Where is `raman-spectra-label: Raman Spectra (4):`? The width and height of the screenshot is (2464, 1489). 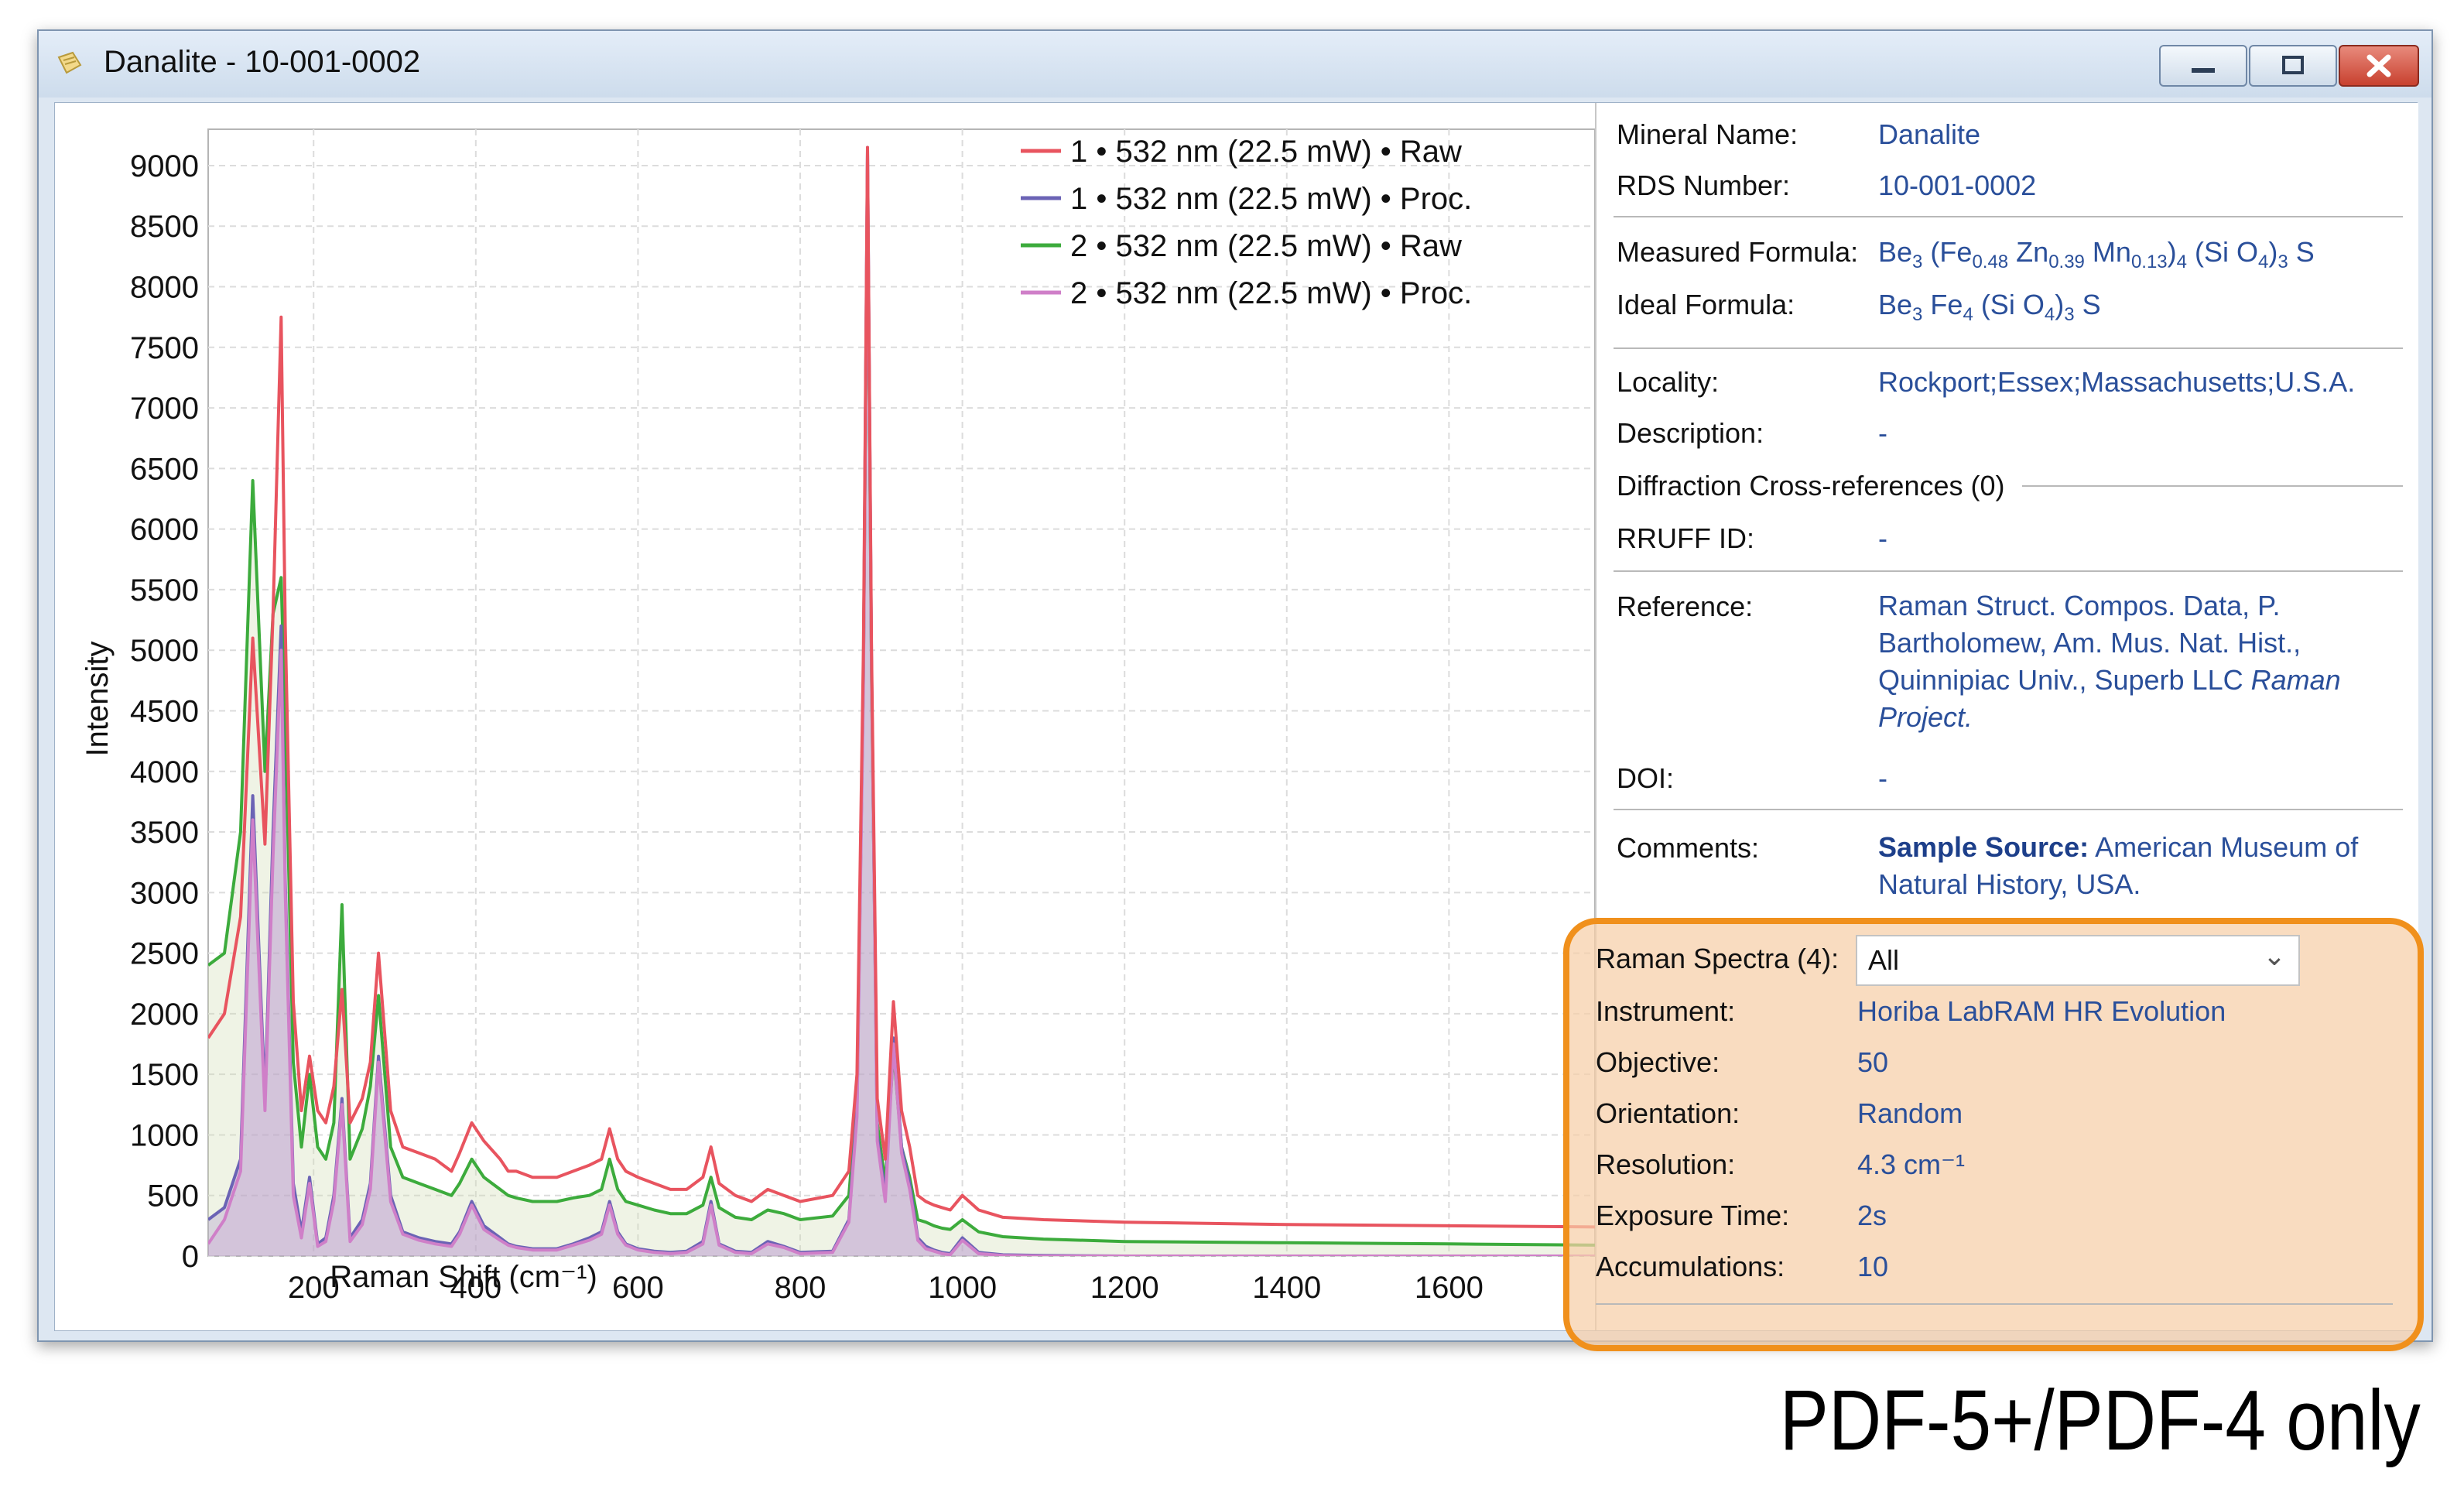
raman-spectra-label: Raman Spectra (4): is located at coordinates (1717, 959).